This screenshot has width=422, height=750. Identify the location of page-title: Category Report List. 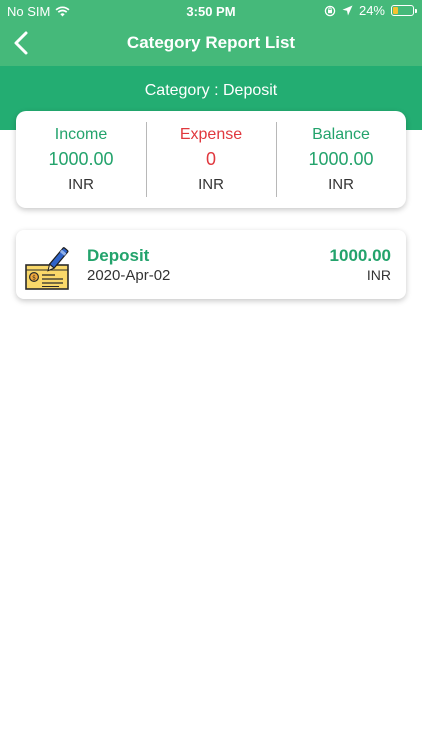
(211, 42).